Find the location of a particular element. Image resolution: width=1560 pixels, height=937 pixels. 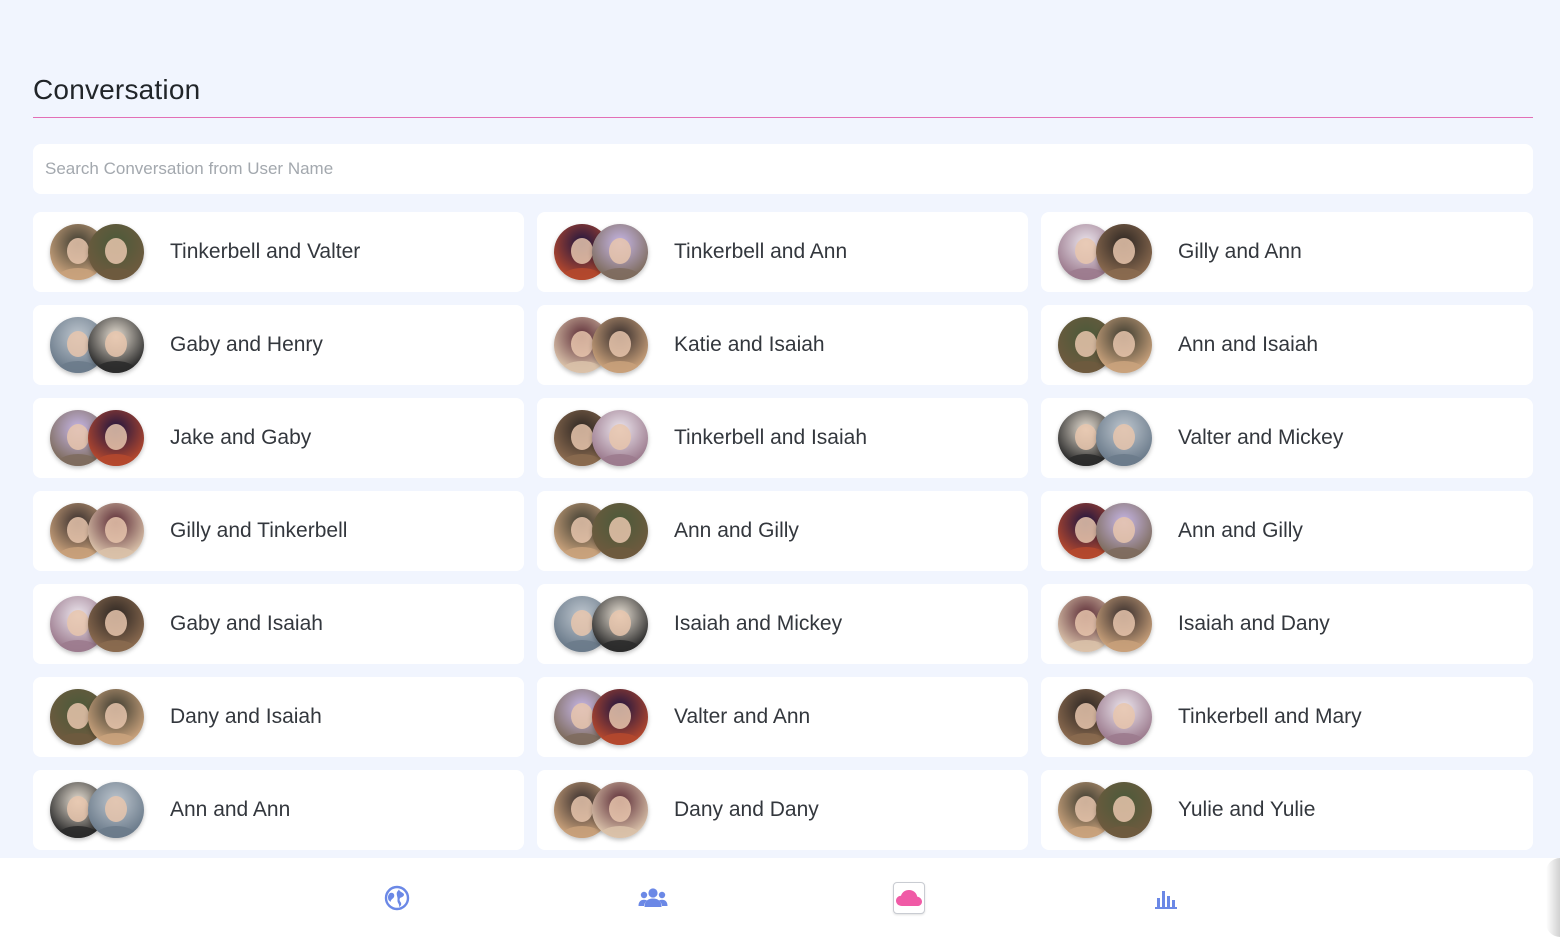

conversation-card: Ann and Isaiah is located at coordinates (1287, 345).